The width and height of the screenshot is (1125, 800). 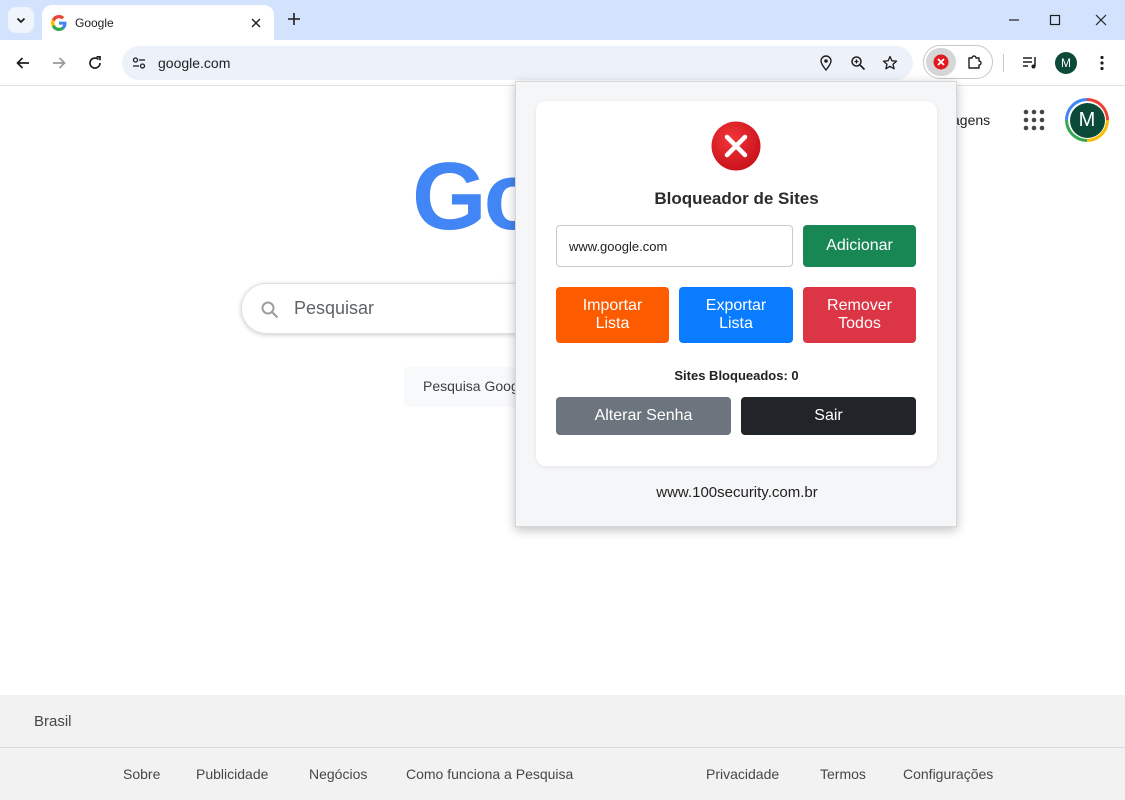 I want to click on avatar-ring: M, so click(x=1087, y=120).